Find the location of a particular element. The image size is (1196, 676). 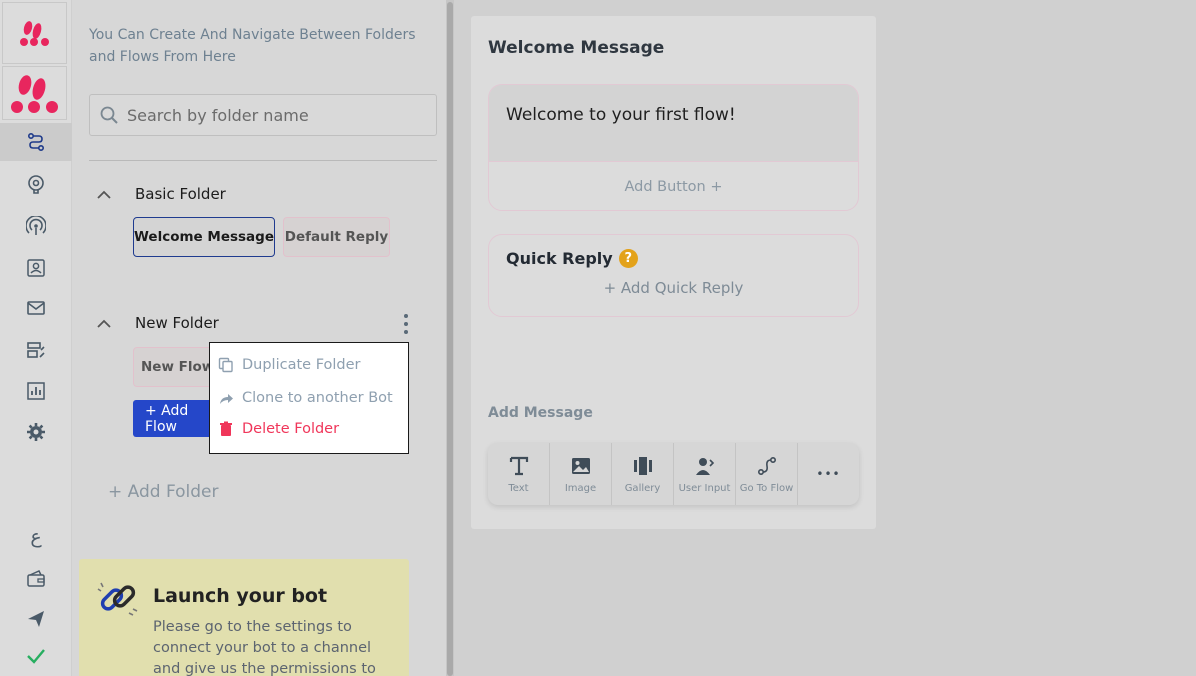

user-input-icon is located at coordinates (704, 466).